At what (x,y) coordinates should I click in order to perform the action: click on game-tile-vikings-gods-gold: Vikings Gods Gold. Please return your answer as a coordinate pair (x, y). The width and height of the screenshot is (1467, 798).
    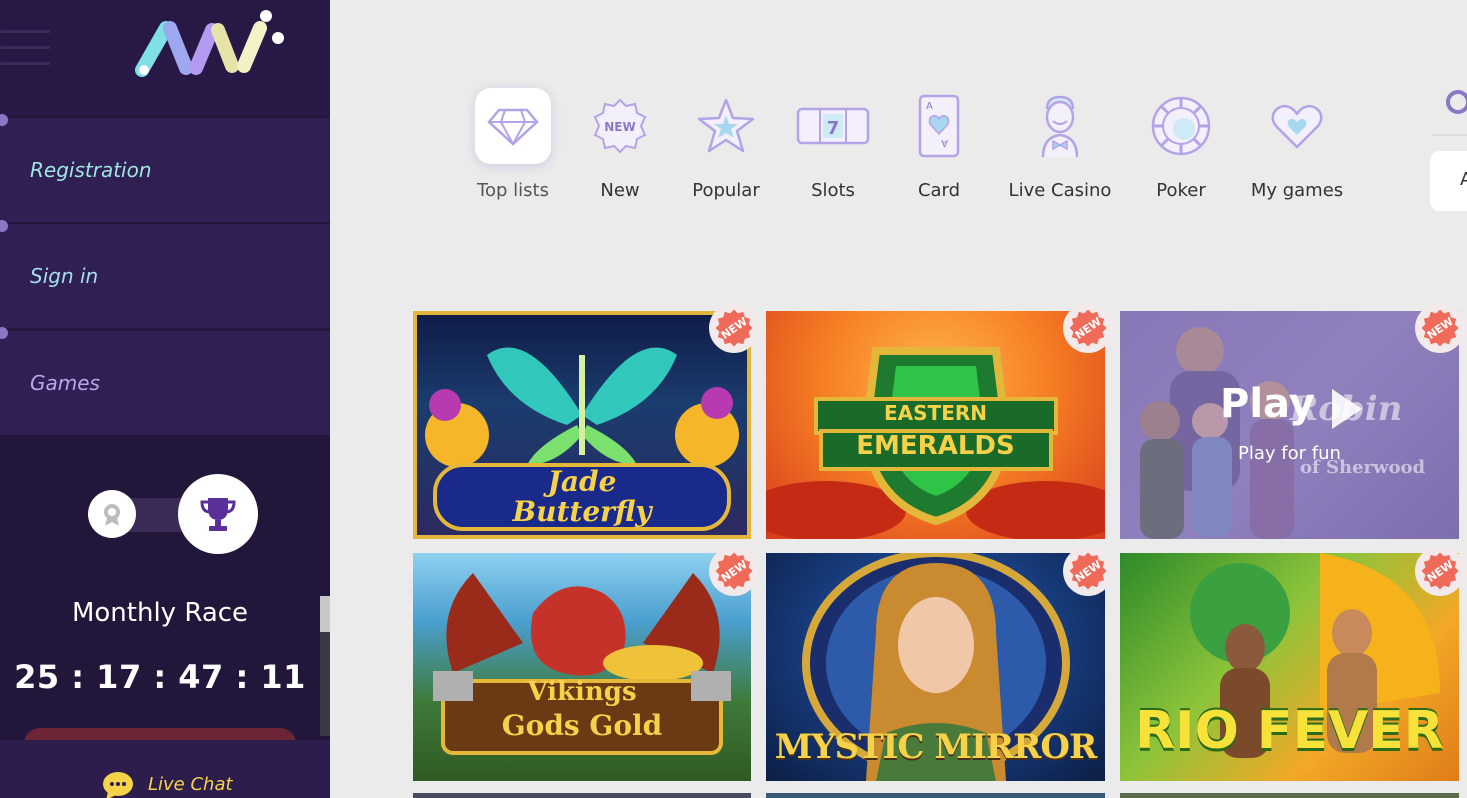
    Looking at the image, I should click on (582, 667).